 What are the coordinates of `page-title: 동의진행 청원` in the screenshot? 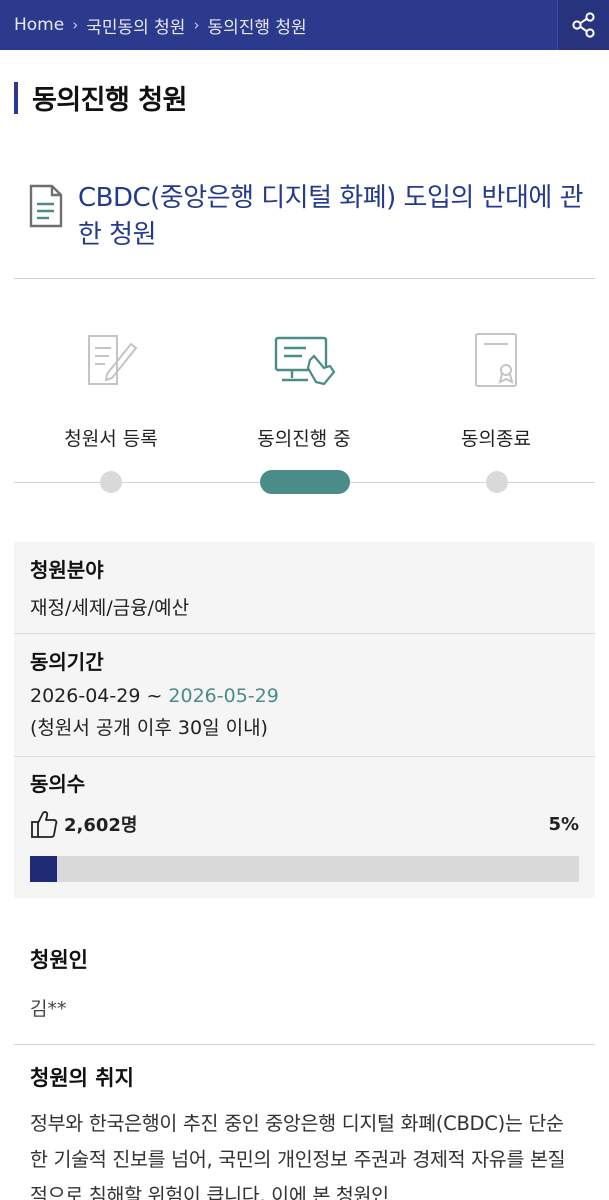 It's located at (109, 100).